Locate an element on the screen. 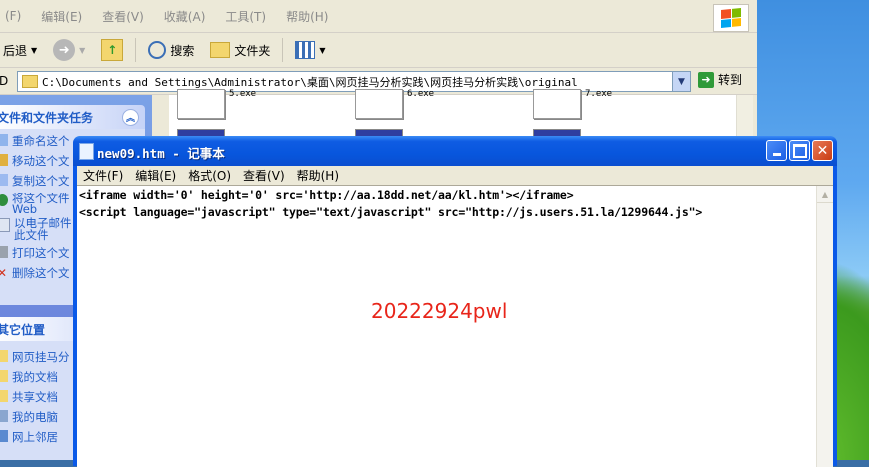 The height and width of the screenshot is (467, 869). notepad-vertical-scrollbar: ▲ is located at coordinates (824, 326).